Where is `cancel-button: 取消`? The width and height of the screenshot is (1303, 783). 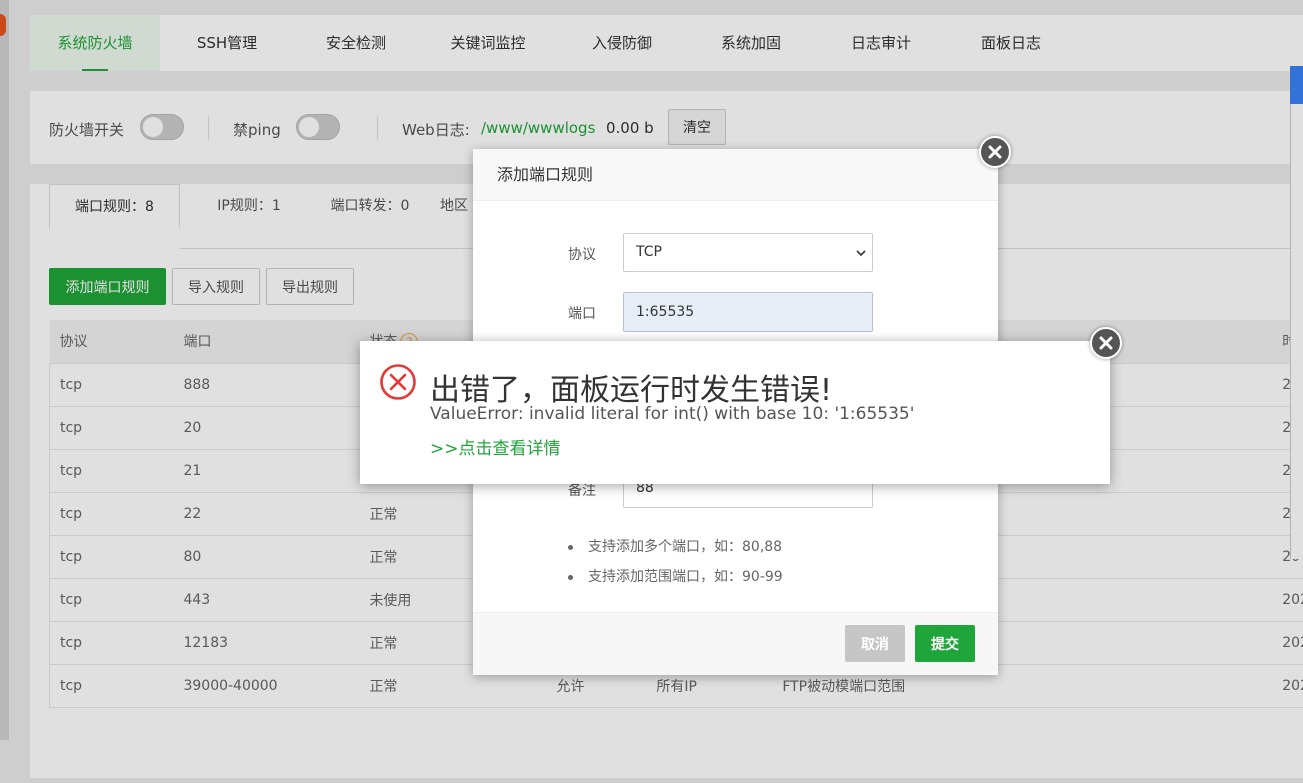
cancel-button: 取消 is located at coordinates (875, 643).